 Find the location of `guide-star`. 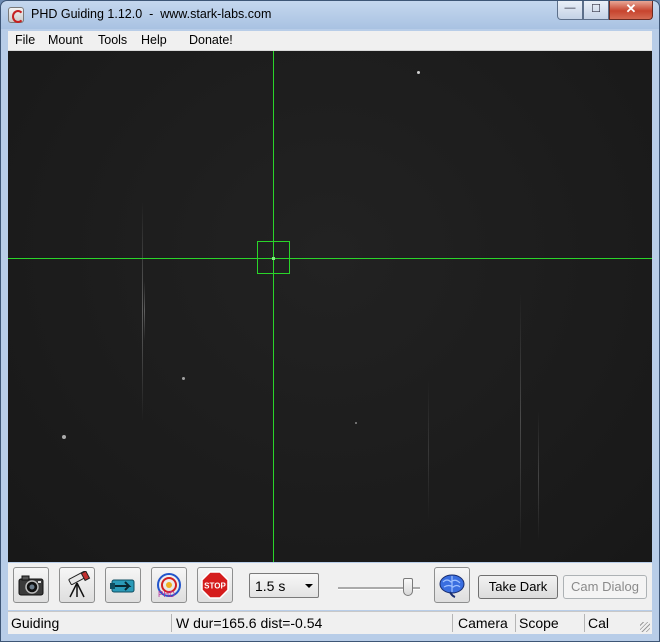

guide-star is located at coordinates (273, 258).